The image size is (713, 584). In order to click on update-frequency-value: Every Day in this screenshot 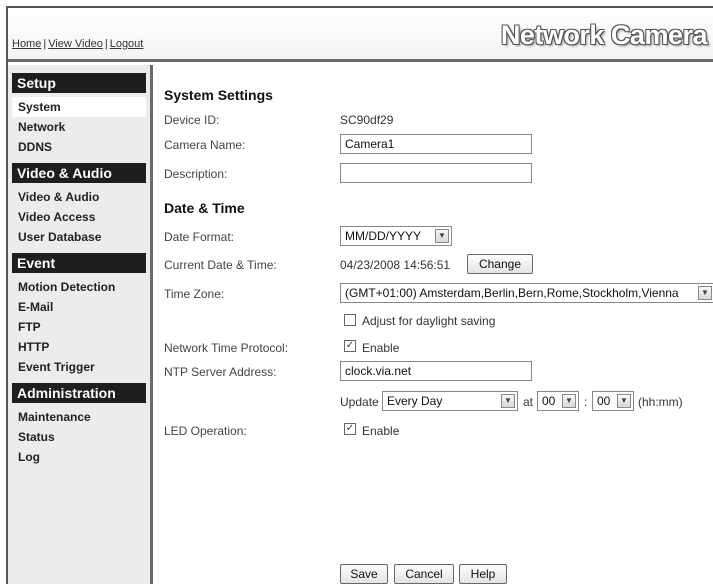, I will do `click(415, 401)`.